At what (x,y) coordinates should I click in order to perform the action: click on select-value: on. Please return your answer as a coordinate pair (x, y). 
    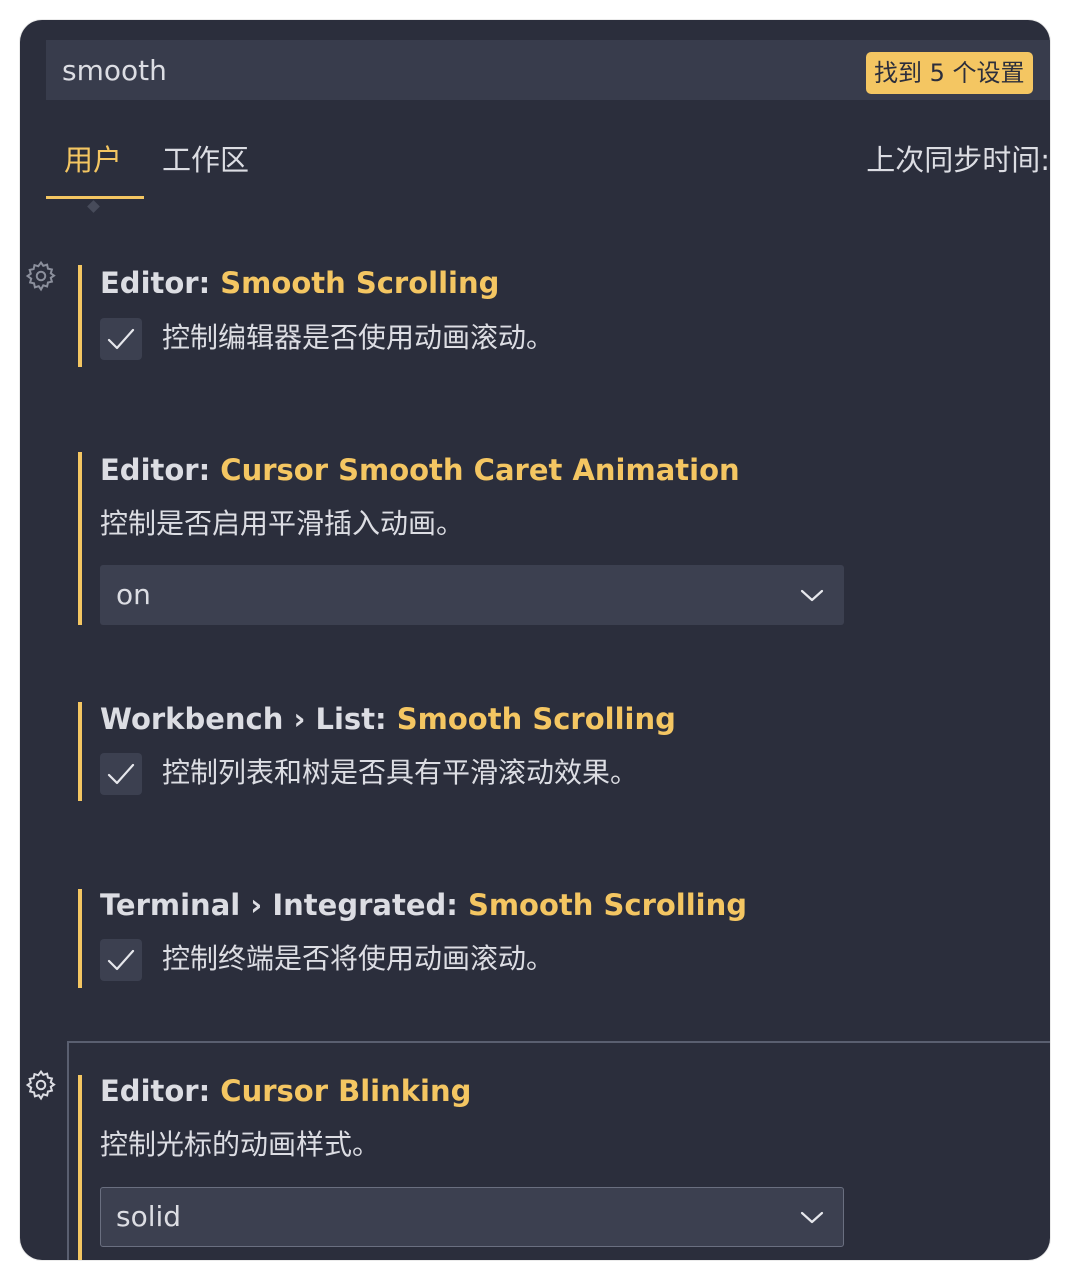
    Looking at the image, I should click on (133, 594).